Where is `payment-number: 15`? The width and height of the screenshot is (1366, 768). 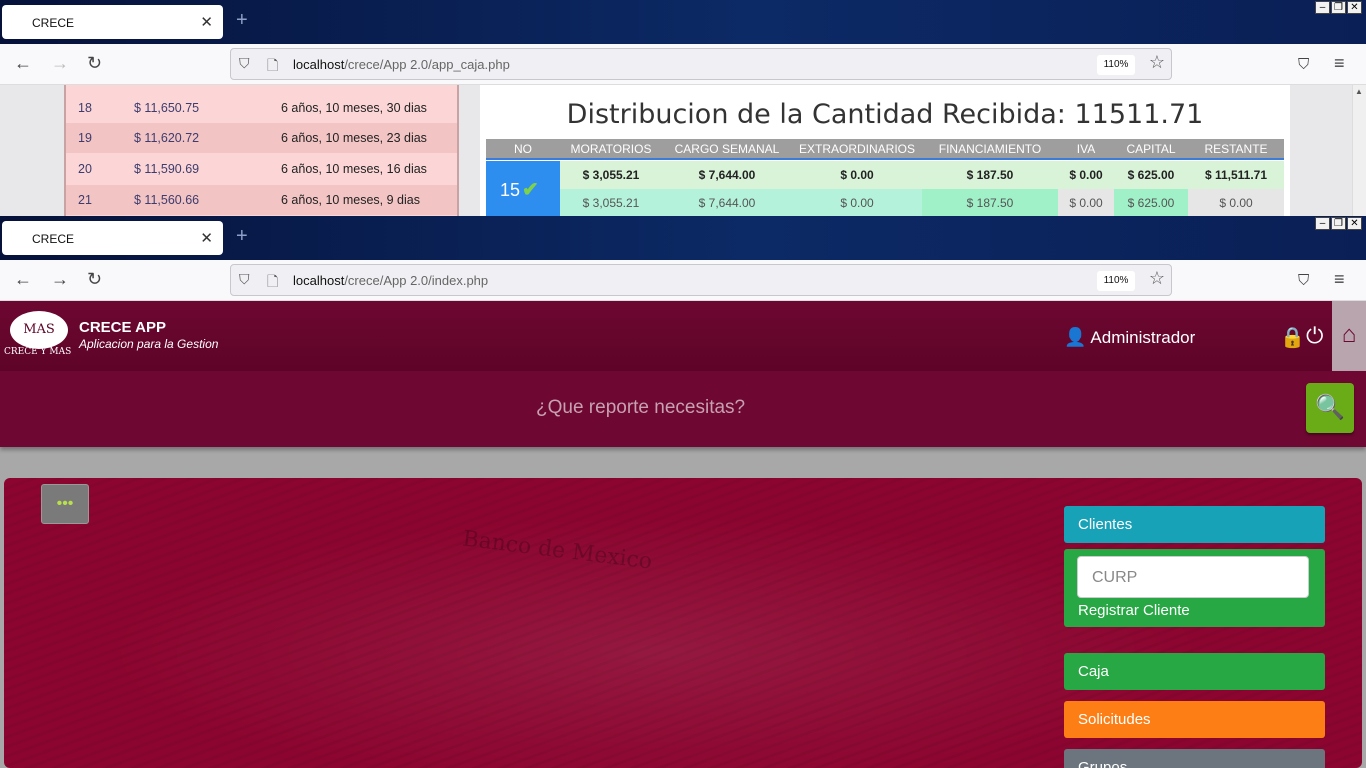 payment-number: 15 is located at coordinates (510, 190).